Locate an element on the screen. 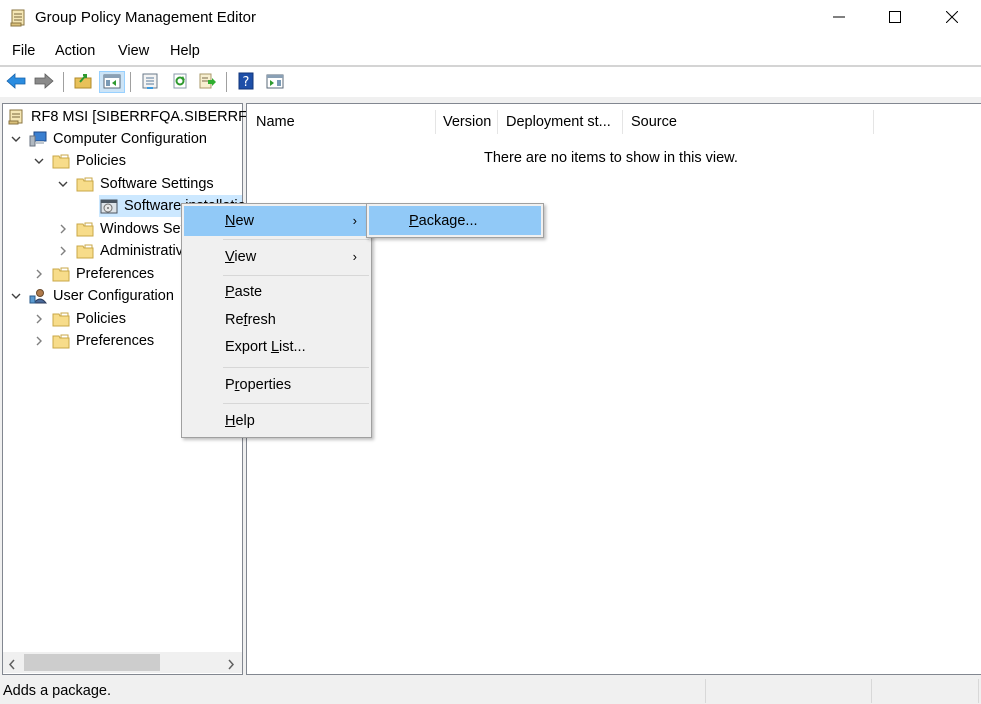  scroll-right-icon is located at coordinates (231, 665).